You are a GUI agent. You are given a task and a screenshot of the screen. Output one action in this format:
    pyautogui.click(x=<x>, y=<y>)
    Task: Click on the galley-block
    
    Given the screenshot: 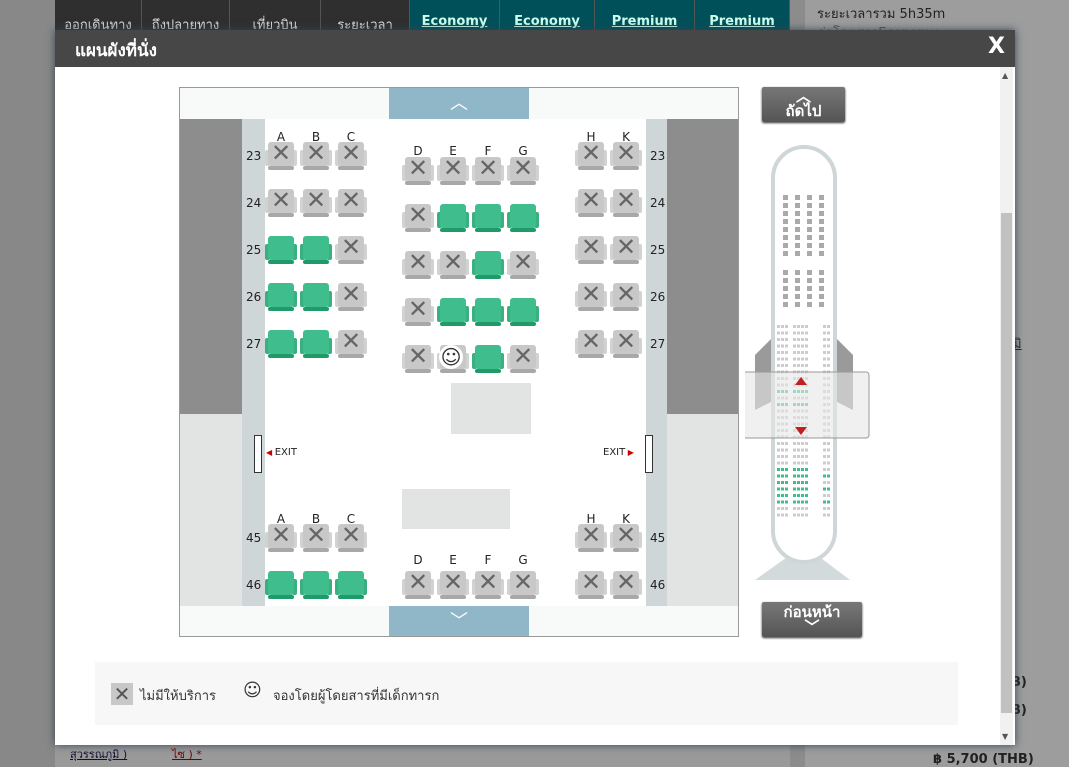 What is the action you would take?
    pyautogui.click(x=491, y=408)
    